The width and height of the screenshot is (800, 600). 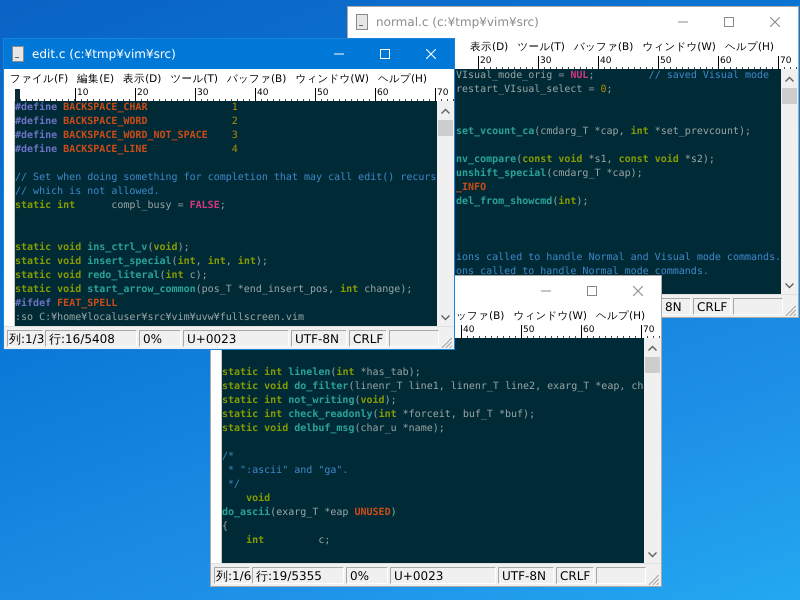 I want to click on status-panel: 列:1/6, so click(x=232, y=575).